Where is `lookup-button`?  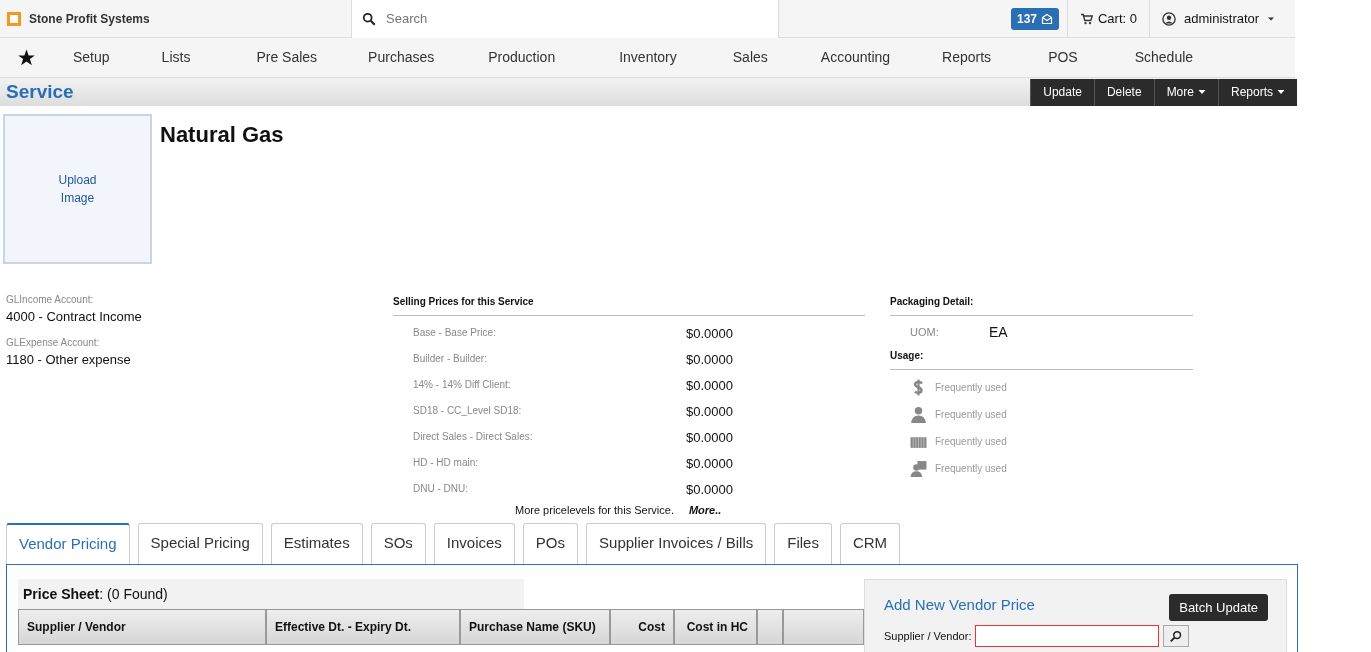 lookup-button is located at coordinates (1176, 636).